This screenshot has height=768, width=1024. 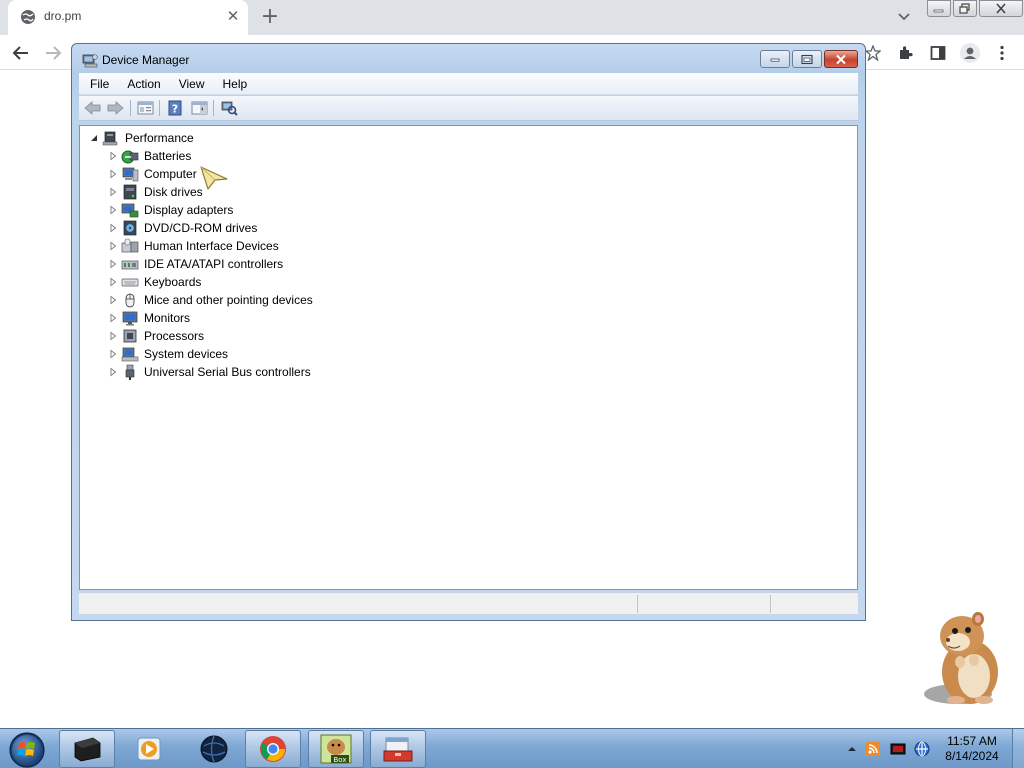 What do you see at coordinates (21, 53) in the screenshot?
I see `back-button` at bounding box center [21, 53].